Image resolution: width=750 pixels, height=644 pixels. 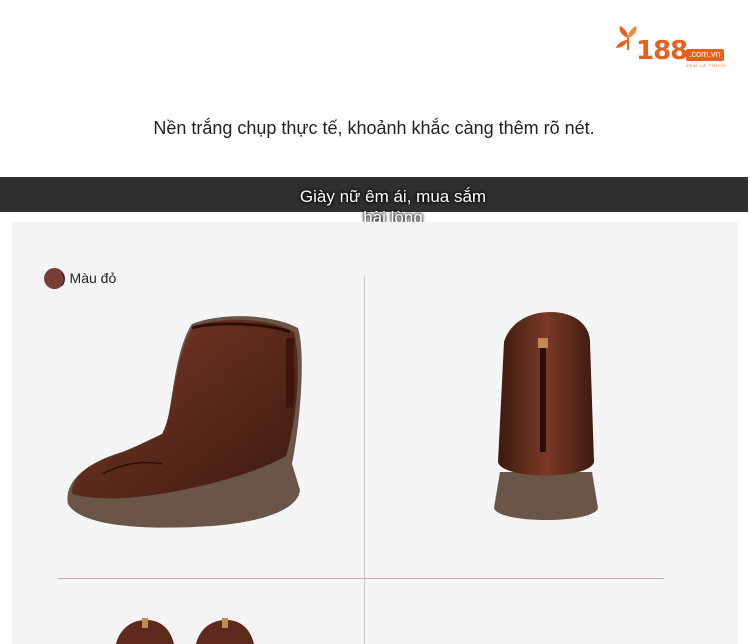 What do you see at coordinates (546, 416) in the screenshot?
I see `boot-rear-image` at bounding box center [546, 416].